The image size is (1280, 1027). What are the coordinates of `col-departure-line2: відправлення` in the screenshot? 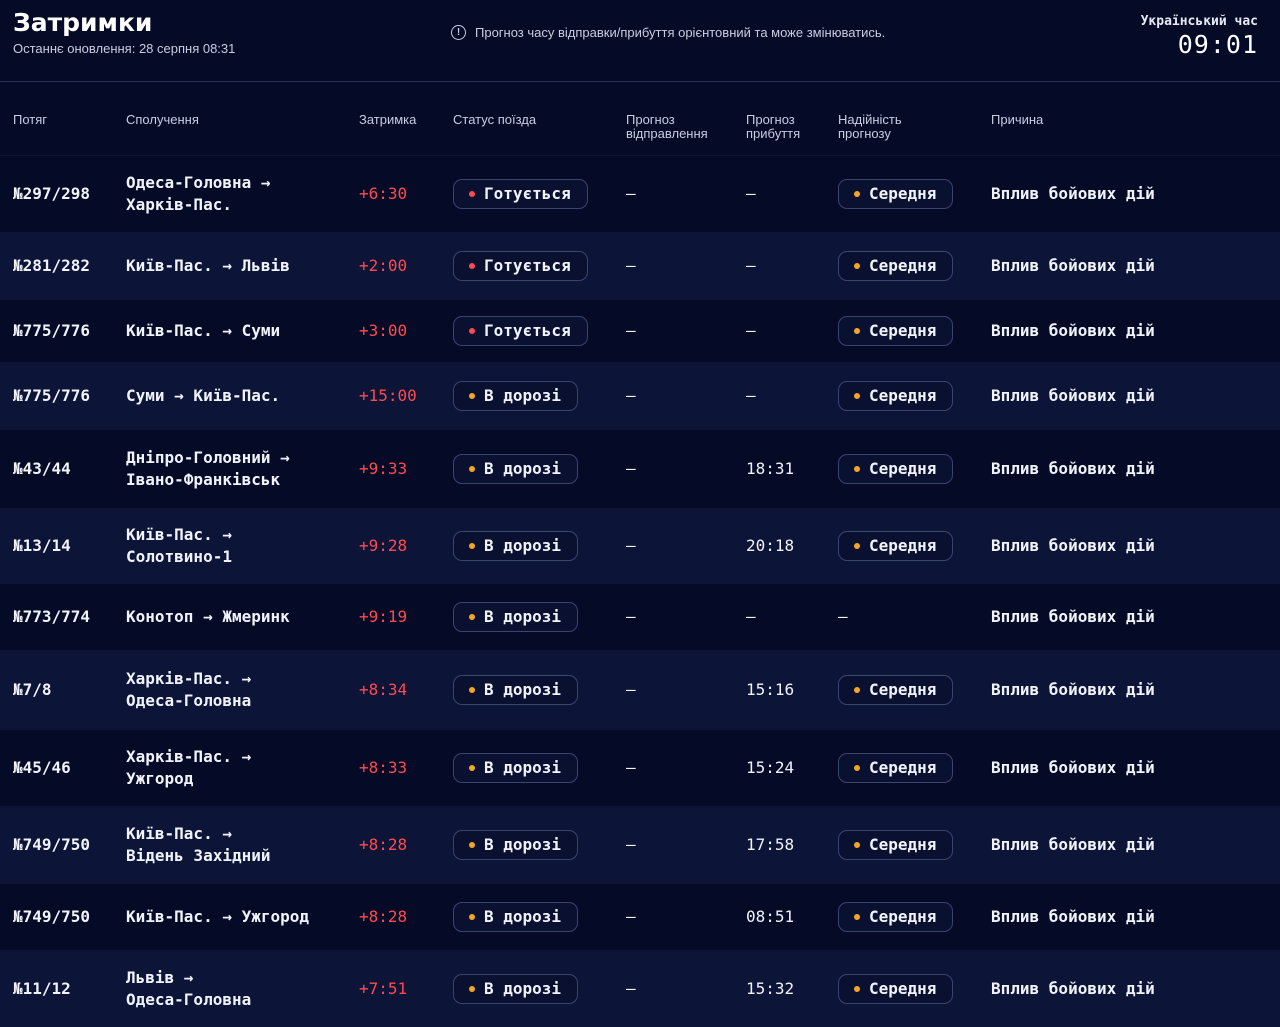 It's located at (667, 133).